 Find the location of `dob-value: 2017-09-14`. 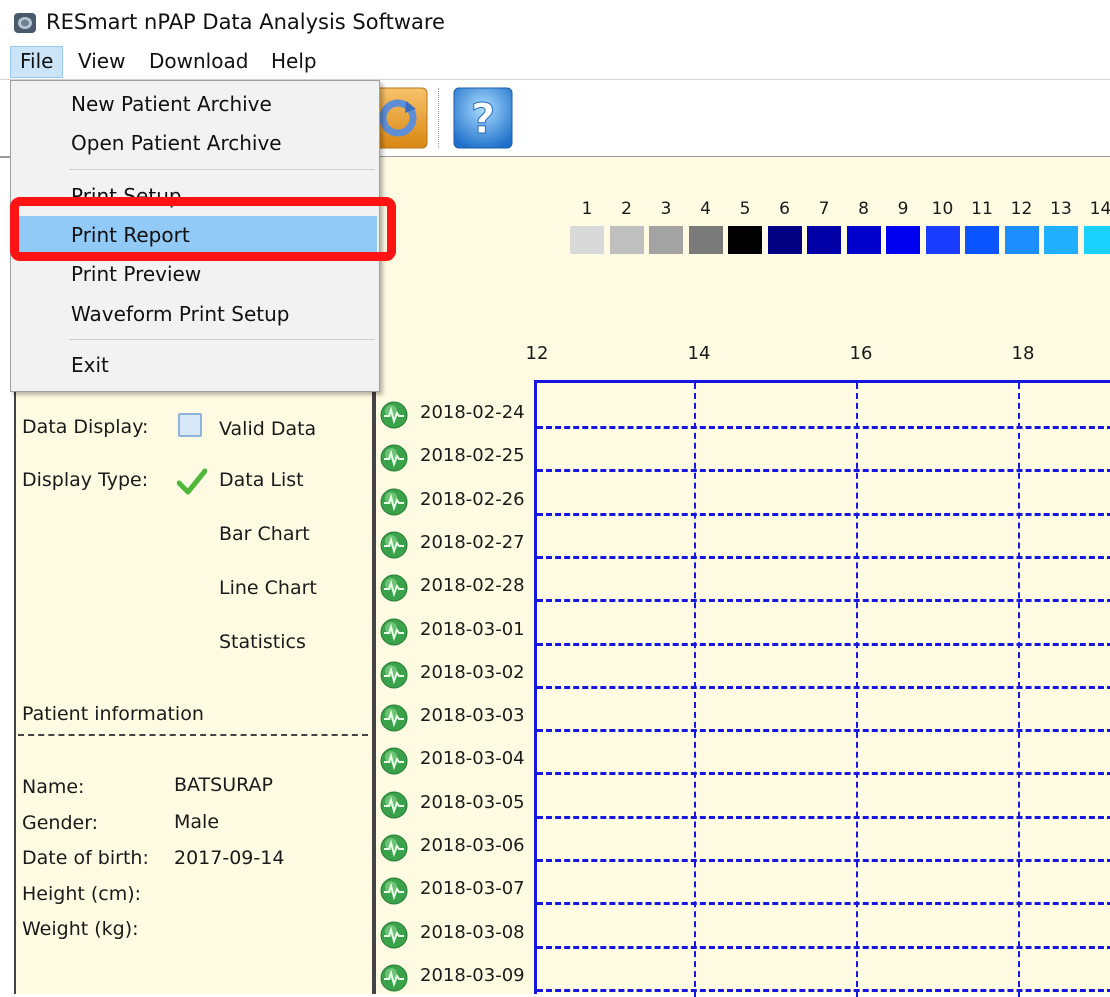

dob-value: 2017-09-14 is located at coordinates (229, 858).